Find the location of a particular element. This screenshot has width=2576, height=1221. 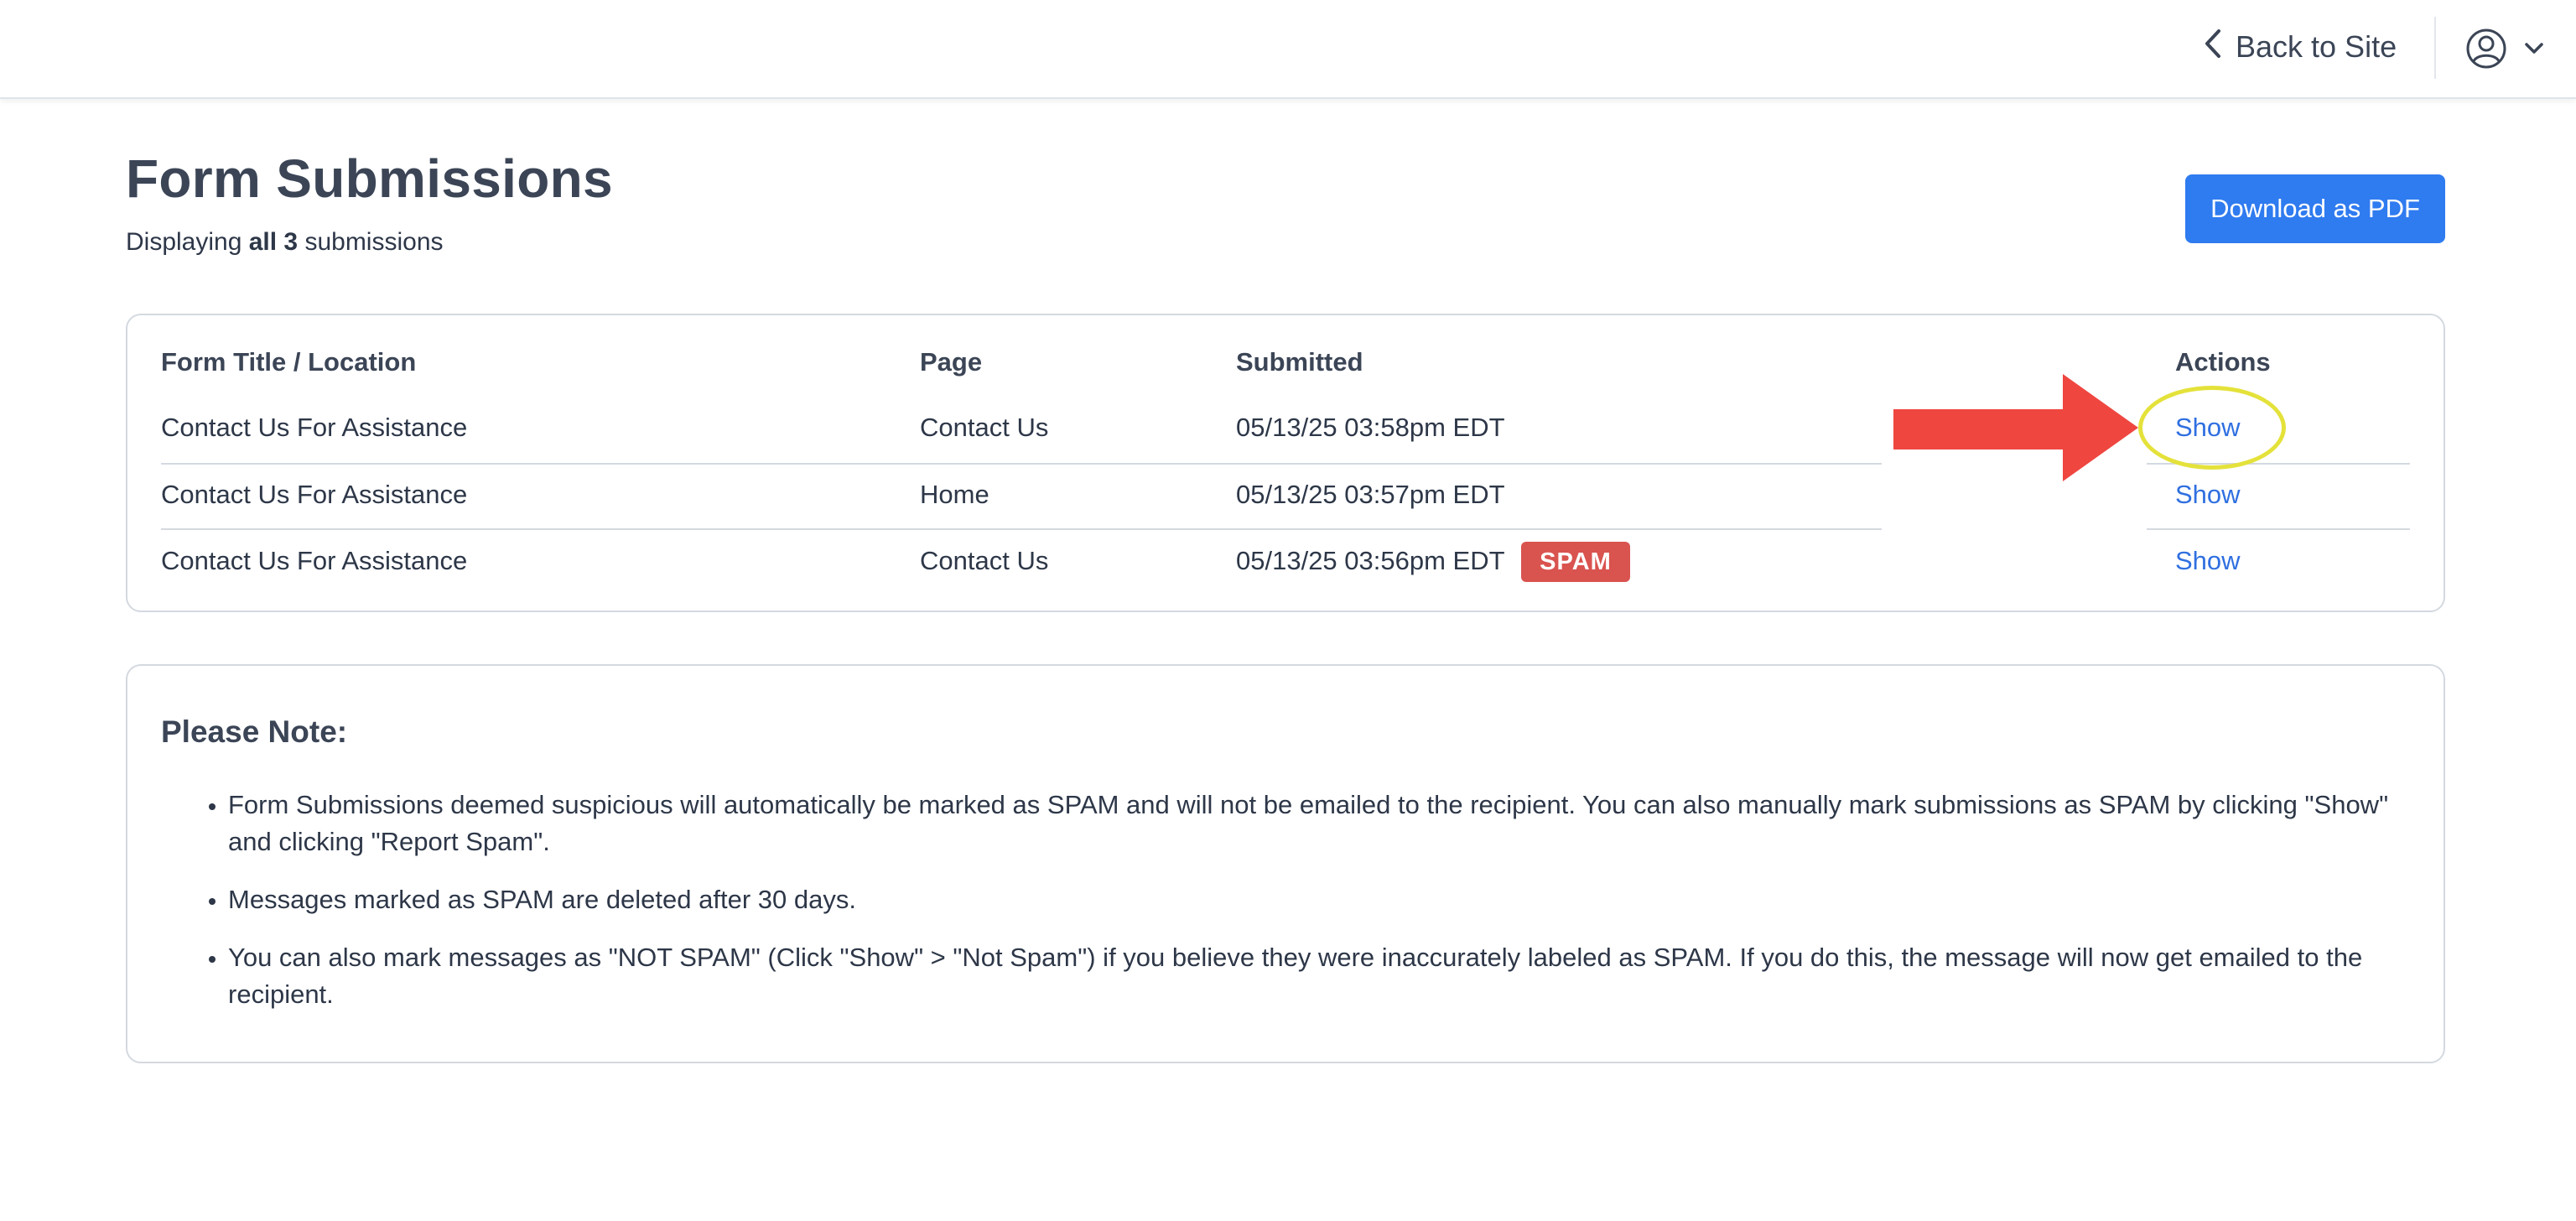

annotation-arrow-icon is located at coordinates (2015, 428).